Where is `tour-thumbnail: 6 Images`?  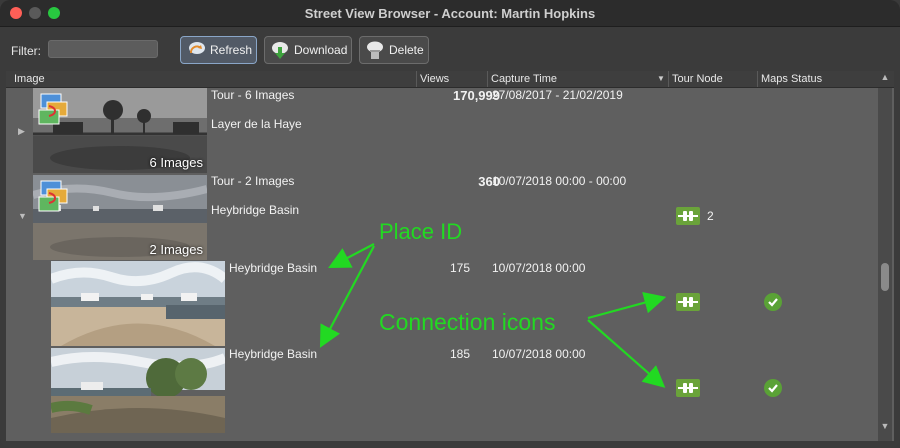 tour-thumbnail: 6 Images is located at coordinates (120, 130).